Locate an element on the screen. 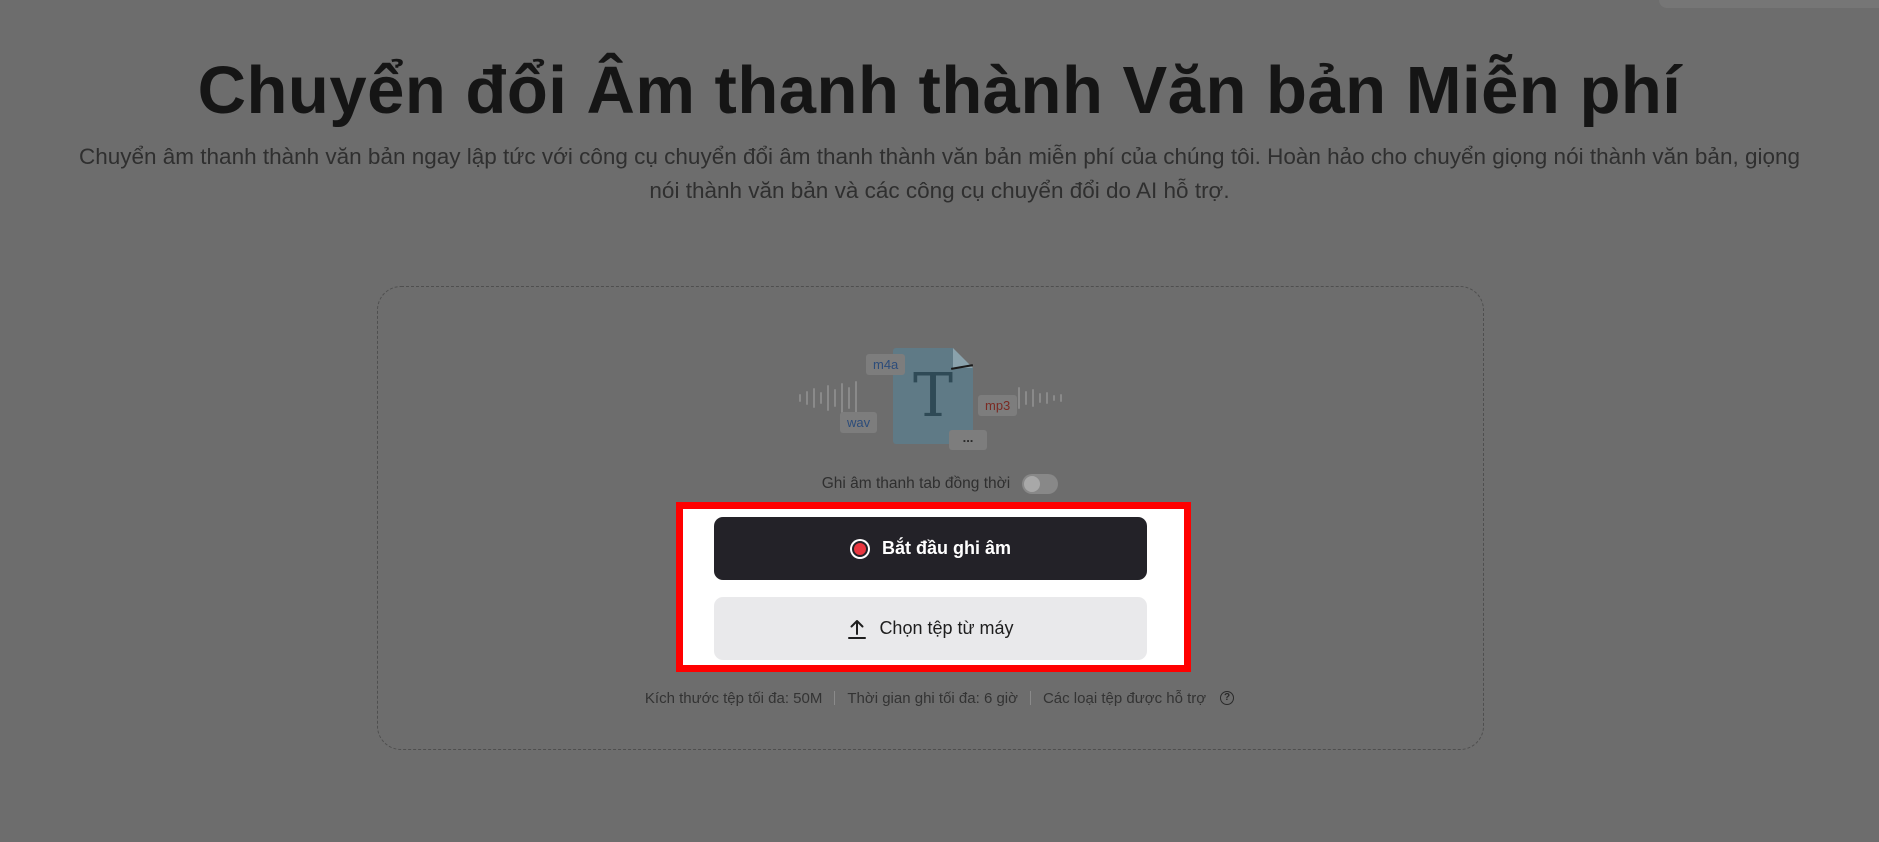 The width and height of the screenshot is (1879, 842). tab-audio-toggle is located at coordinates (1040, 484).